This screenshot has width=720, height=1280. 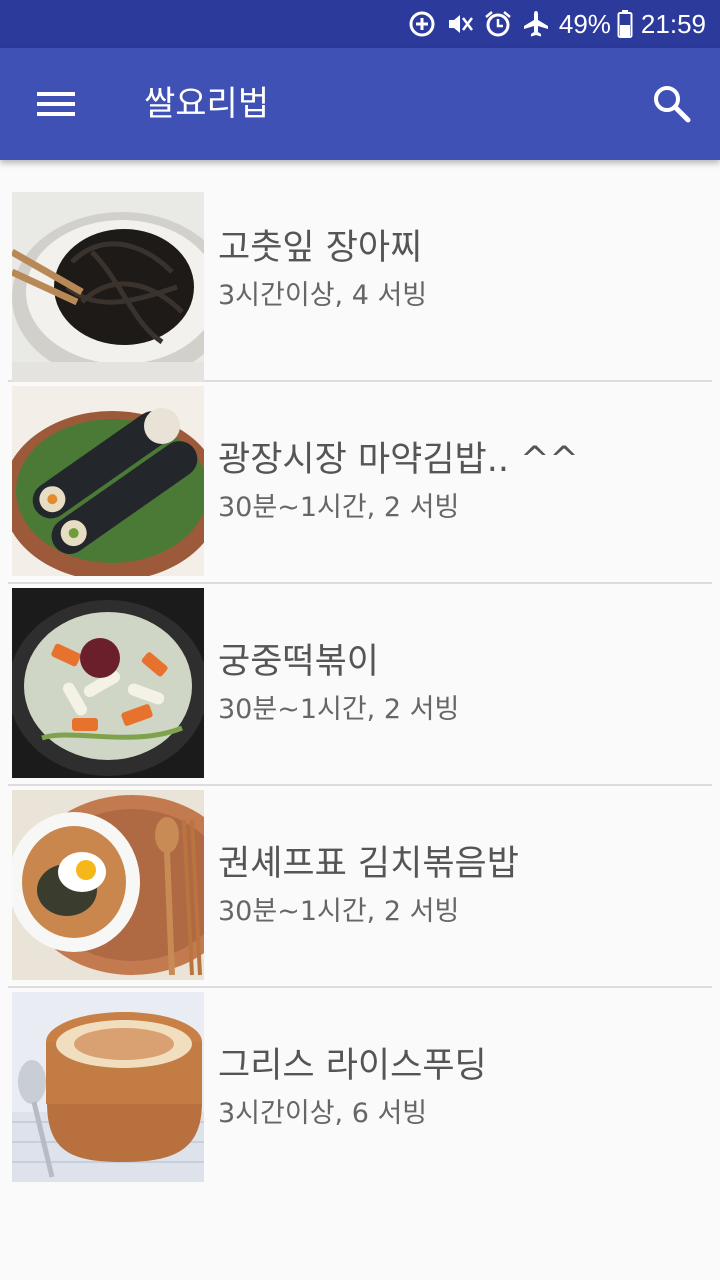 I want to click on recipe-title: 그리스 라이스푸딩, so click(x=352, y=1066).